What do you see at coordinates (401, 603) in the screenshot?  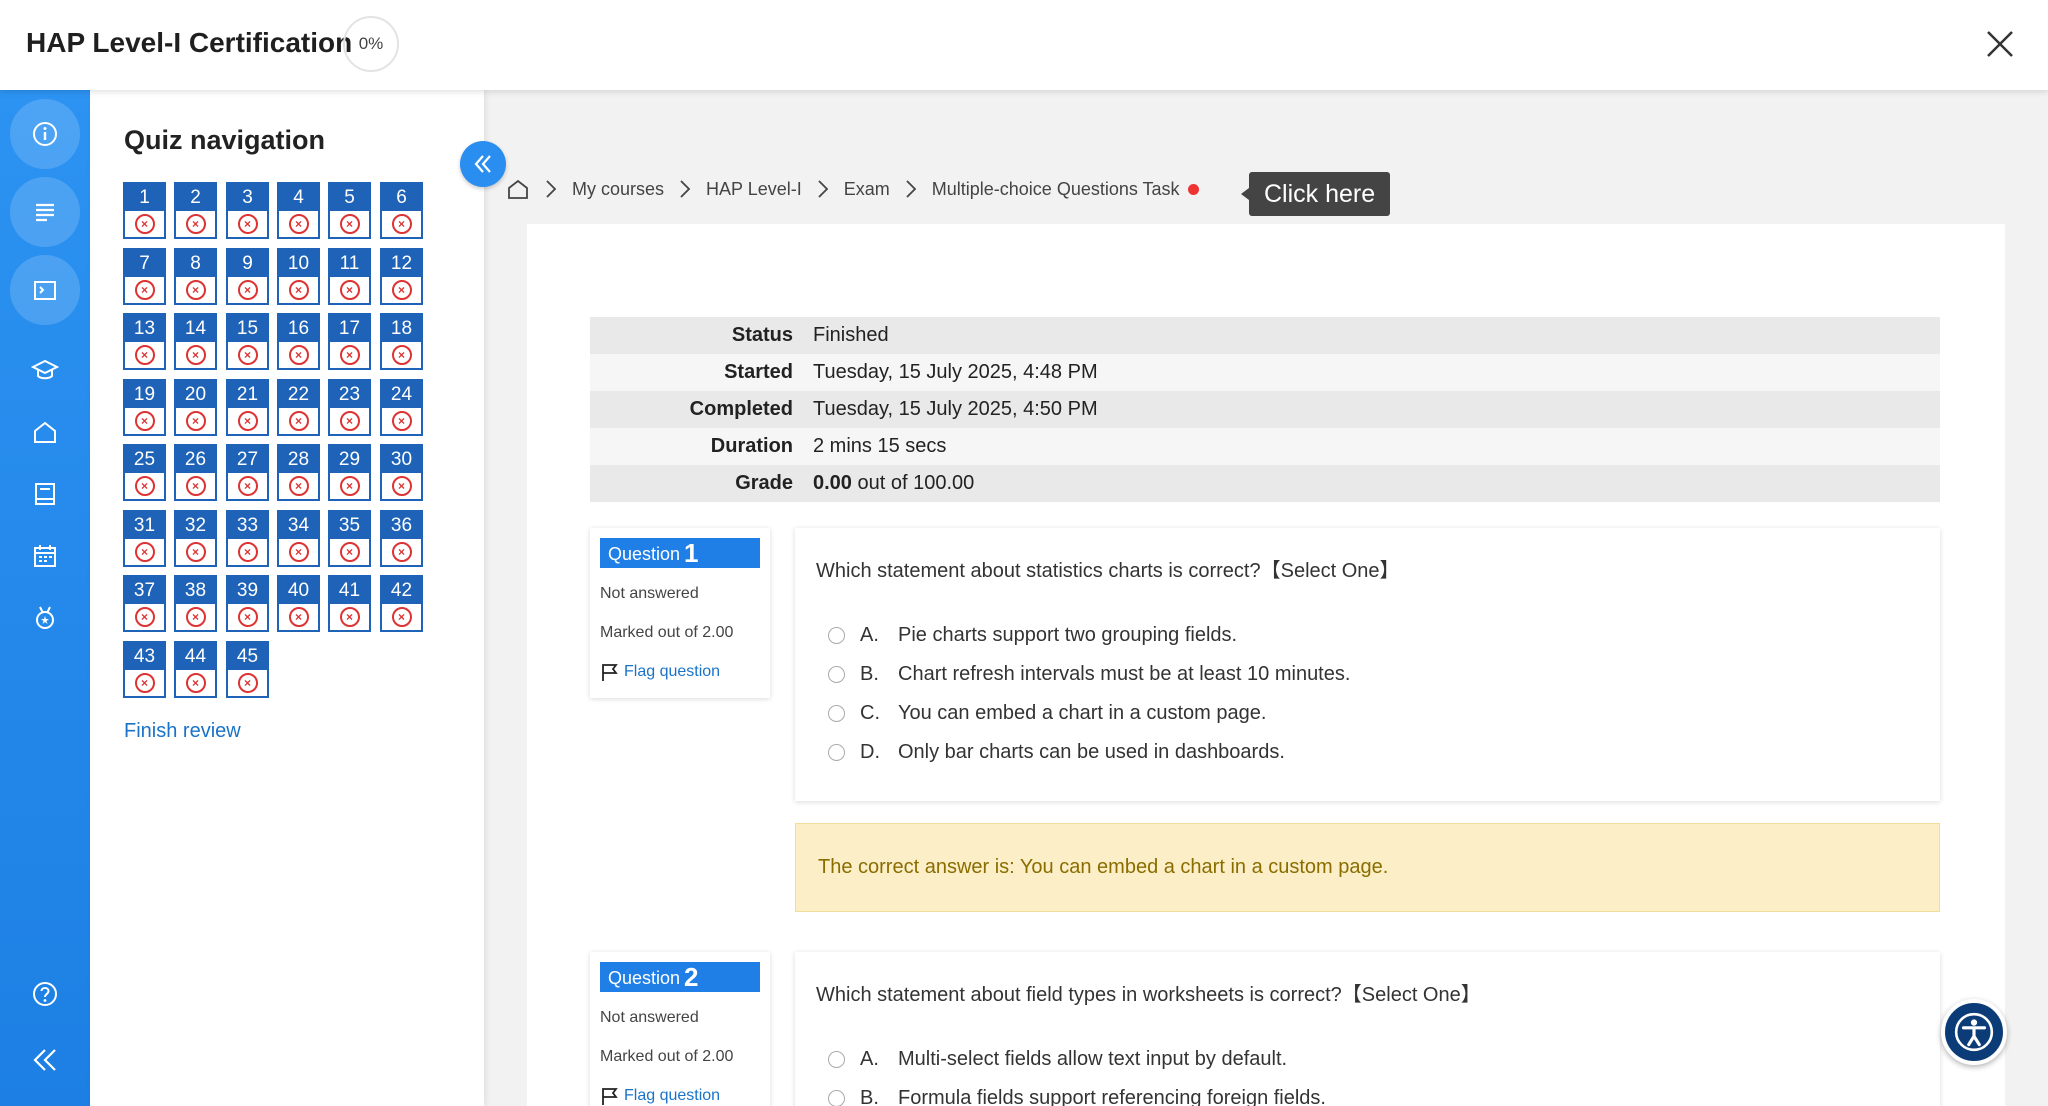 I see `quiz-nav-question-button: 42 ×` at bounding box center [401, 603].